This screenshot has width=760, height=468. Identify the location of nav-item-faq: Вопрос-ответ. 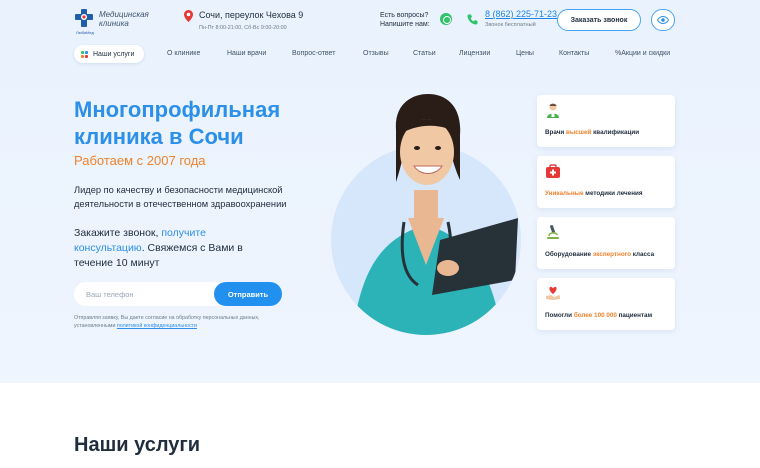
(313, 53).